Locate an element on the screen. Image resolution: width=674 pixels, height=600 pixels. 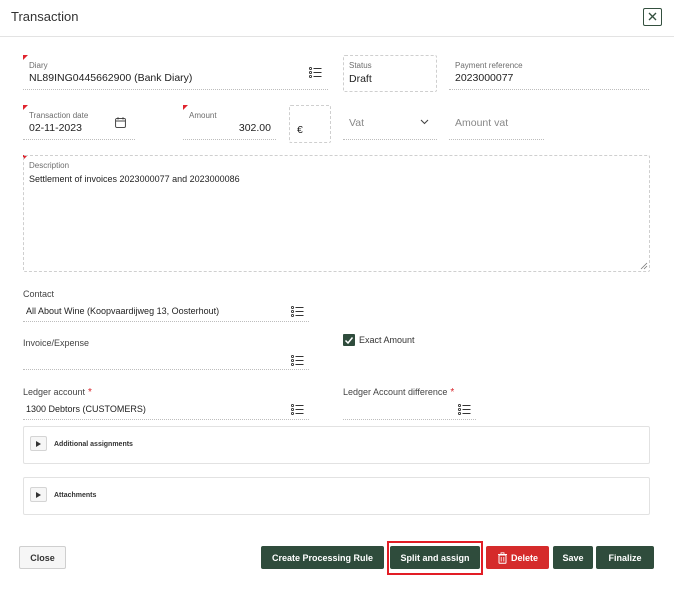
status-value: Draft is located at coordinates (360, 79).